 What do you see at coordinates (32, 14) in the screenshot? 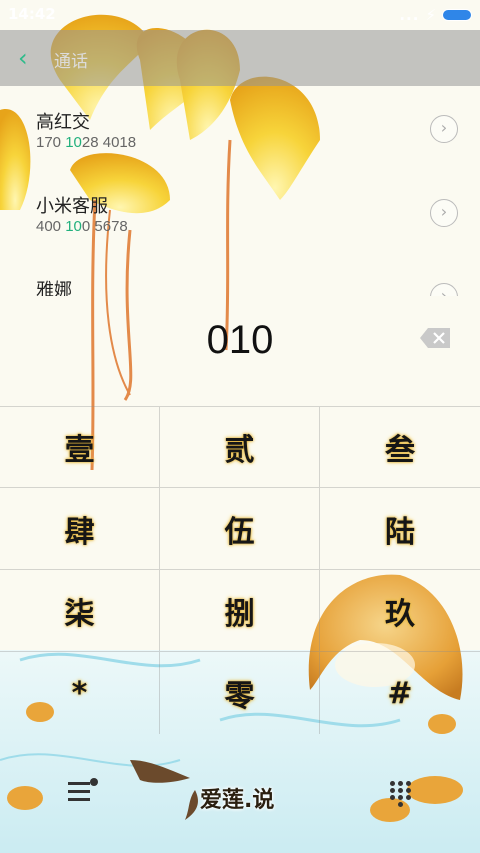
I see `status-time: 14:42` at bounding box center [32, 14].